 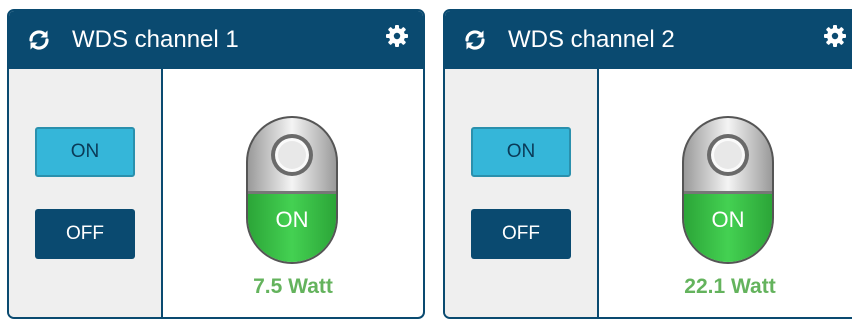 I want to click on power-reading: 22.1 Watt, so click(x=730, y=286).